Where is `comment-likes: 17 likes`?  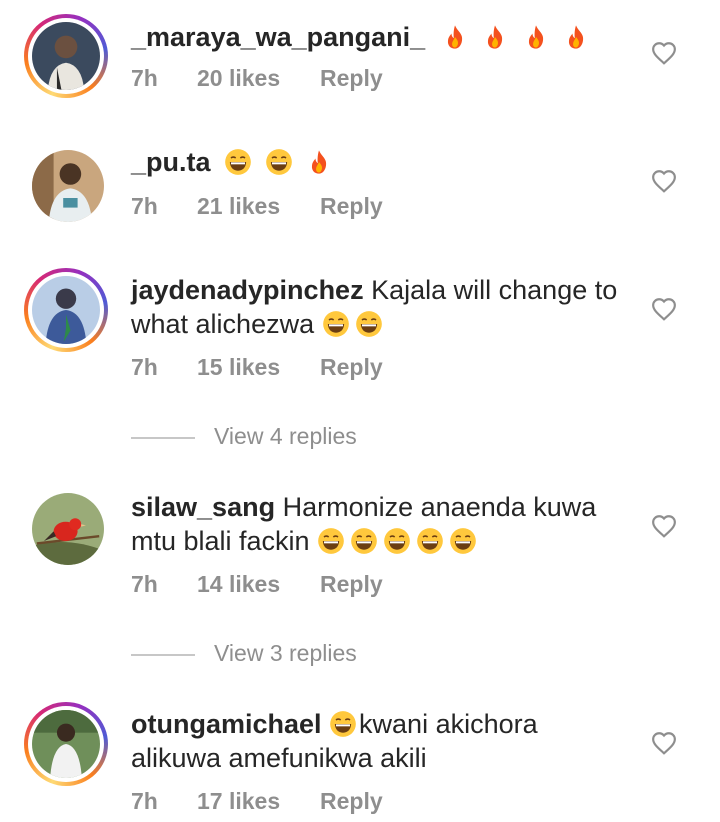 comment-likes: 17 likes is located at coordinates (258, 801).